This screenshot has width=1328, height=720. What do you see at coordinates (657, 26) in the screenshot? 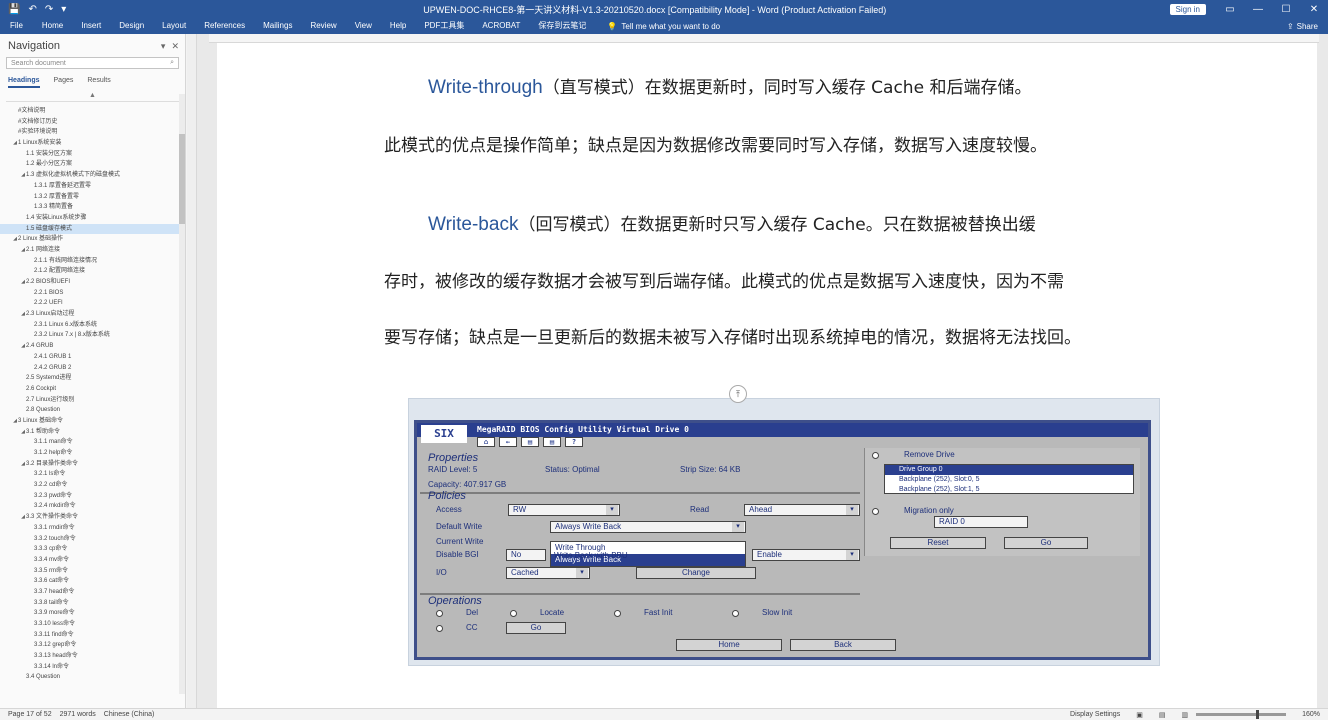
I see `tell-me-box: 💡 Tell me what you want to do` at bounding box center [657, 26].